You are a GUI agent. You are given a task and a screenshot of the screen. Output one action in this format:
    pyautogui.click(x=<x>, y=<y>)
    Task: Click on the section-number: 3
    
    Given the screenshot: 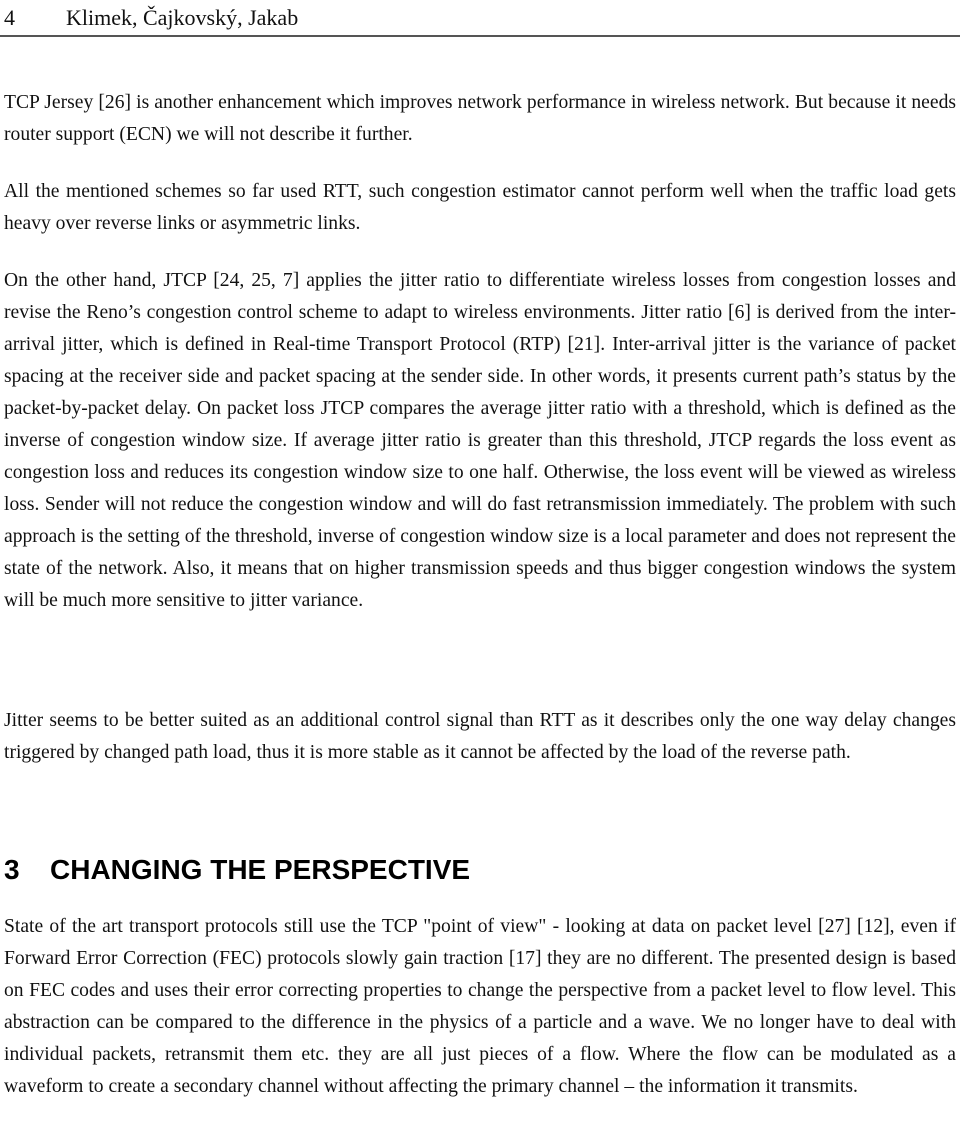 What is the action you would take?
    pyautogui.click(x=12, y=869)
    